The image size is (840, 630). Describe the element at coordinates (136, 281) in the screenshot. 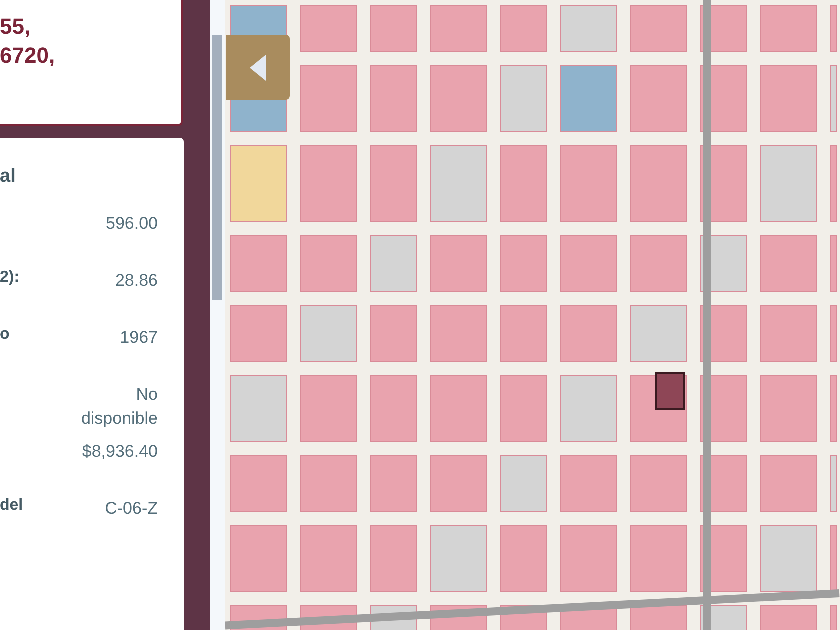

I see `field-value: 28.86` at that location.